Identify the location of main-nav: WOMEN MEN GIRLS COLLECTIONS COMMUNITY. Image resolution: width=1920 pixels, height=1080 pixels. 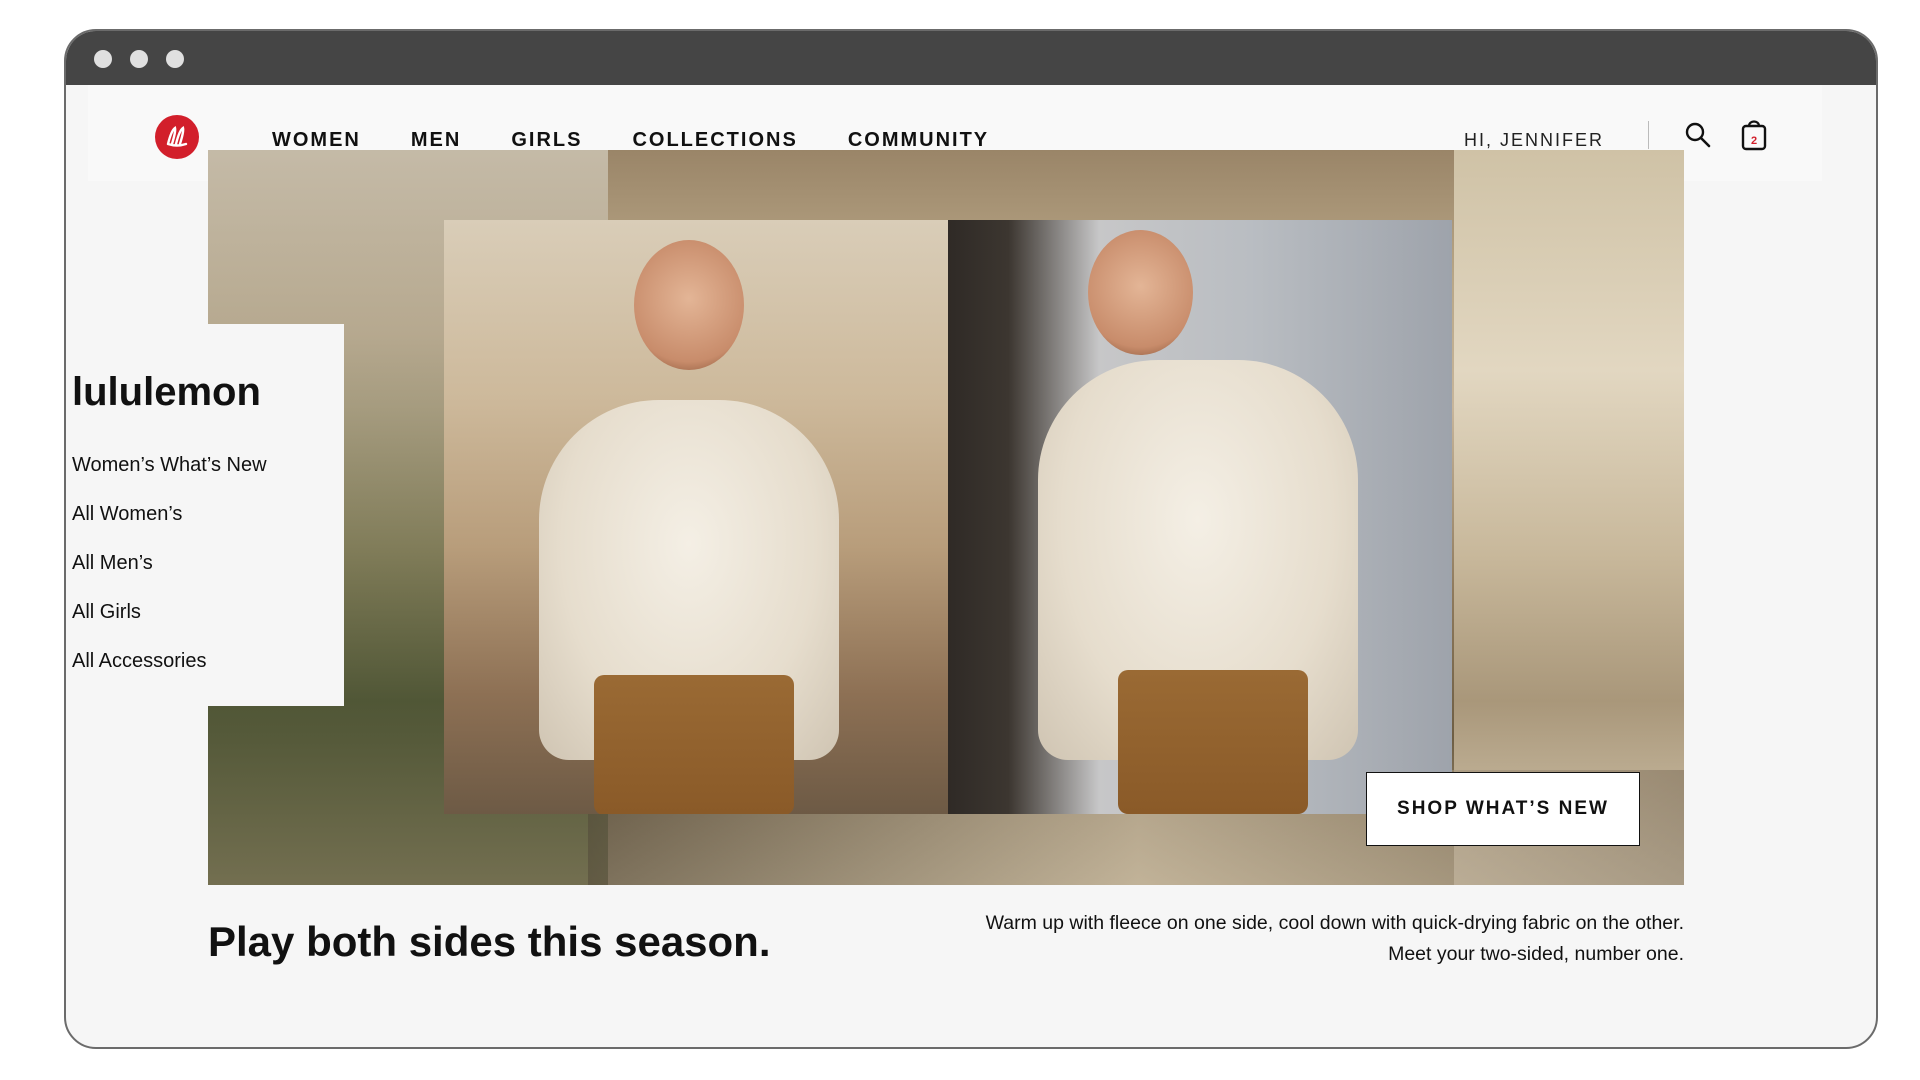
(655, 140).